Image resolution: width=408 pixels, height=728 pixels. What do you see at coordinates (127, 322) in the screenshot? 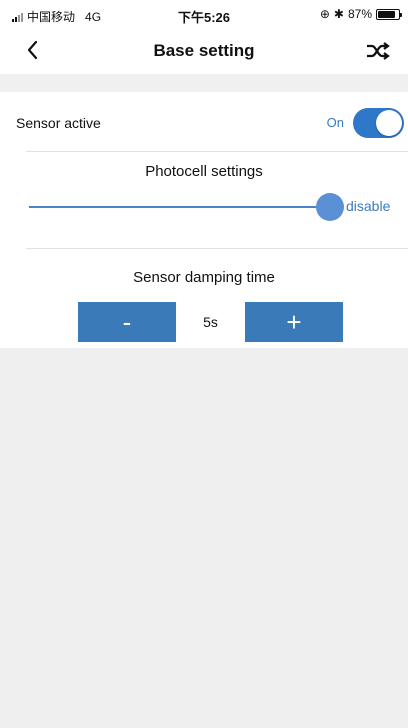
I see `decrease-button: -` at bounding box center [127, 322].